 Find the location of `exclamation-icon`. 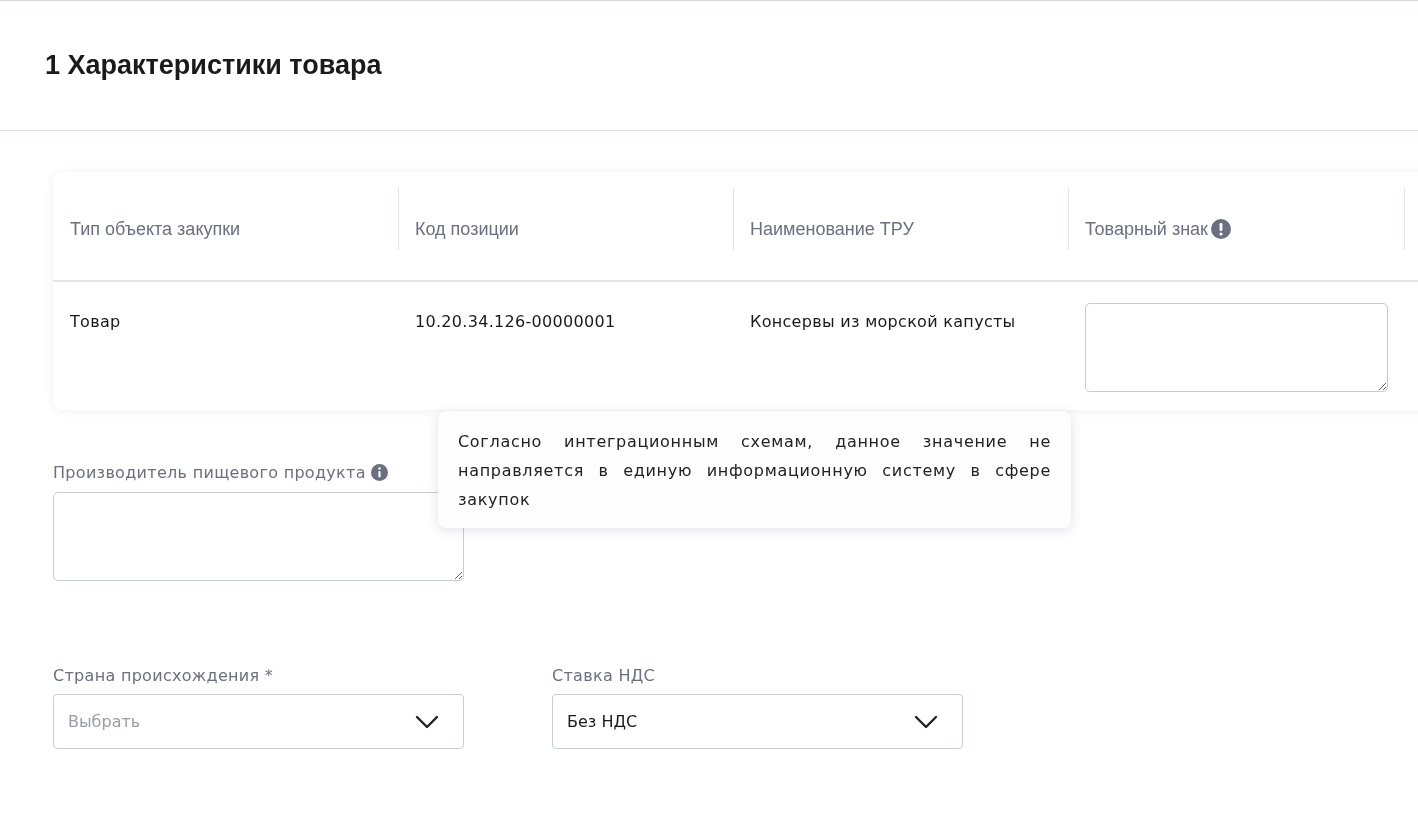

exclamation-icon is located at coordinates (1221, 229).